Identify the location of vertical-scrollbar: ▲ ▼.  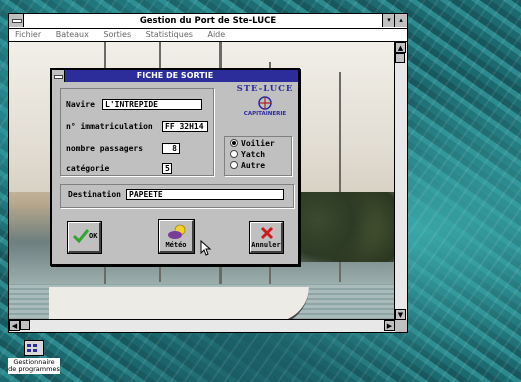
(400, 181).